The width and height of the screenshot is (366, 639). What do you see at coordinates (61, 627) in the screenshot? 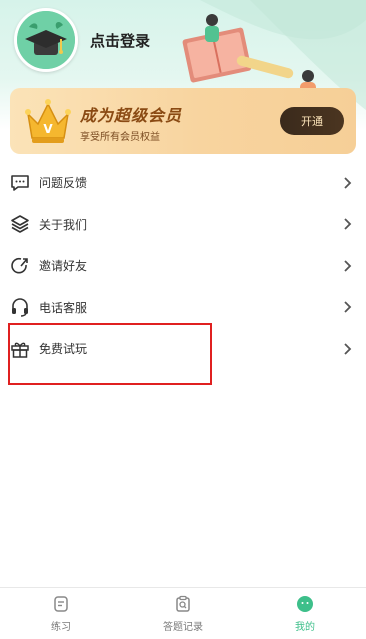
I see `tab-label: 练习` at bounding box center [61, 627].